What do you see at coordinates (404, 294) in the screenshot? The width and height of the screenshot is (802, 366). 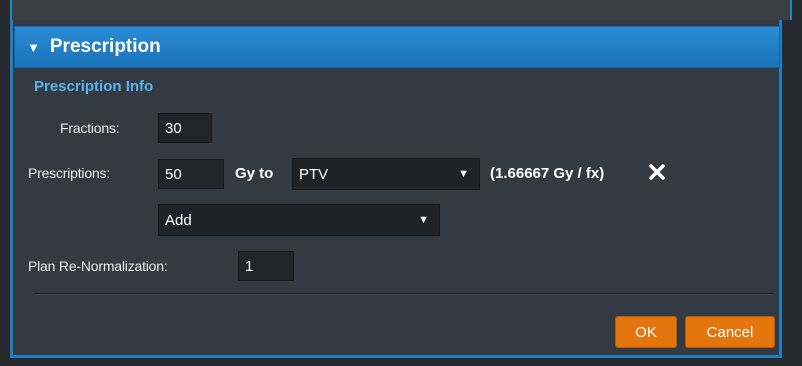 I see `divider` at bounding box center [404, 294].